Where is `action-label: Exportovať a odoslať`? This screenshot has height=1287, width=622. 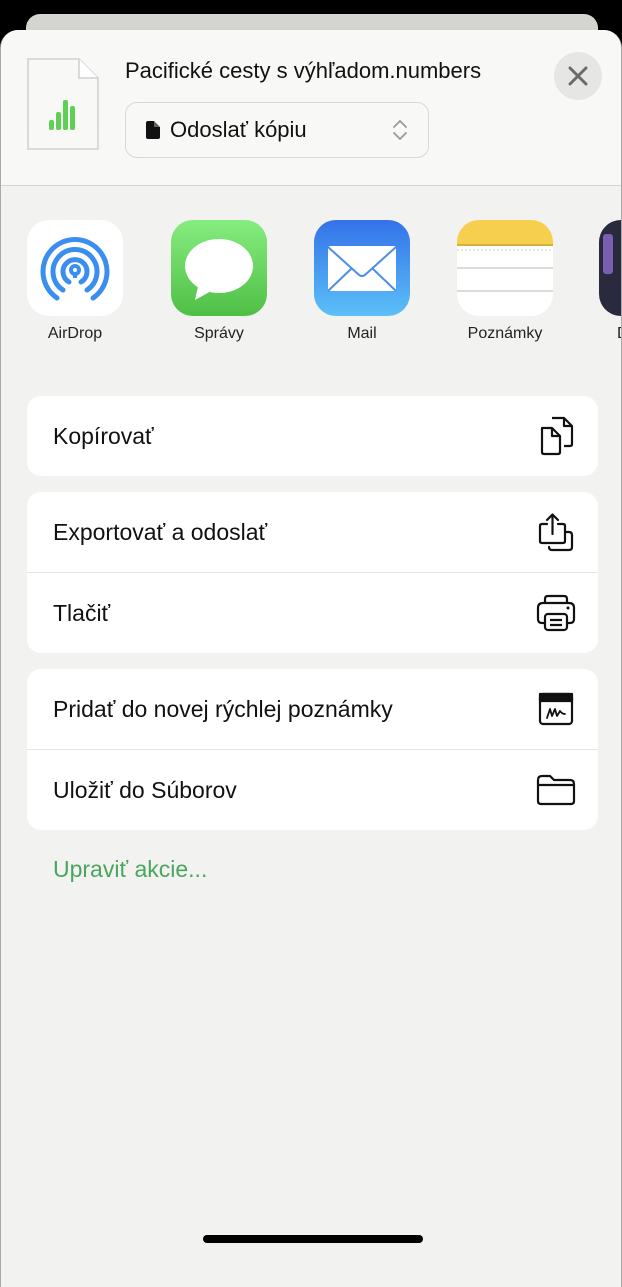
action-label: Exportovať a odoslať is located at coordinates (160, 531).